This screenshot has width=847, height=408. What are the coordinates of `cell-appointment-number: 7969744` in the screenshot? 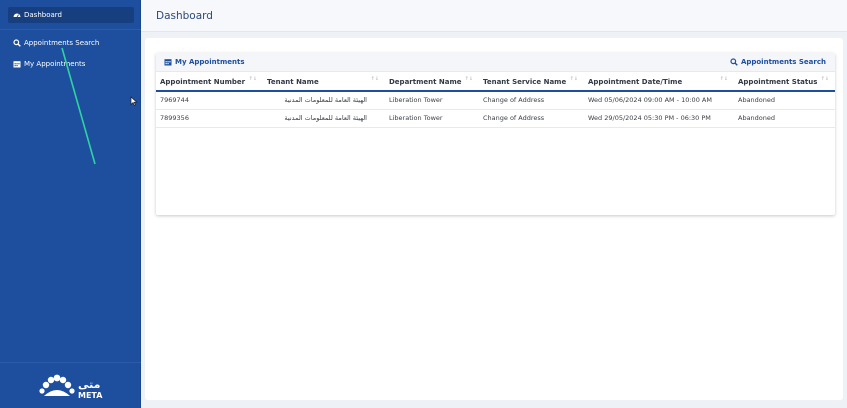 It's located at (209, 100).